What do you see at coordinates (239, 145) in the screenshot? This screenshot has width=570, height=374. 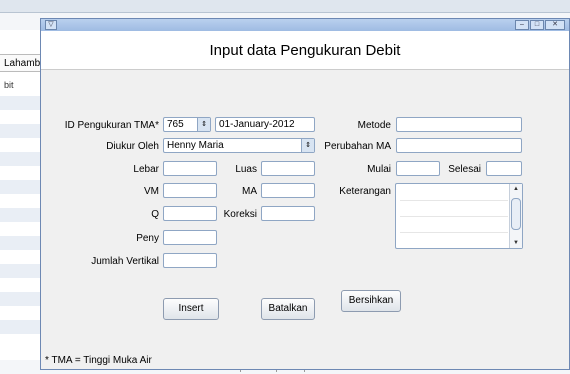 I see `diukur-oleh-select: Henny Maria ⇕` at bounding box center [239, 145].